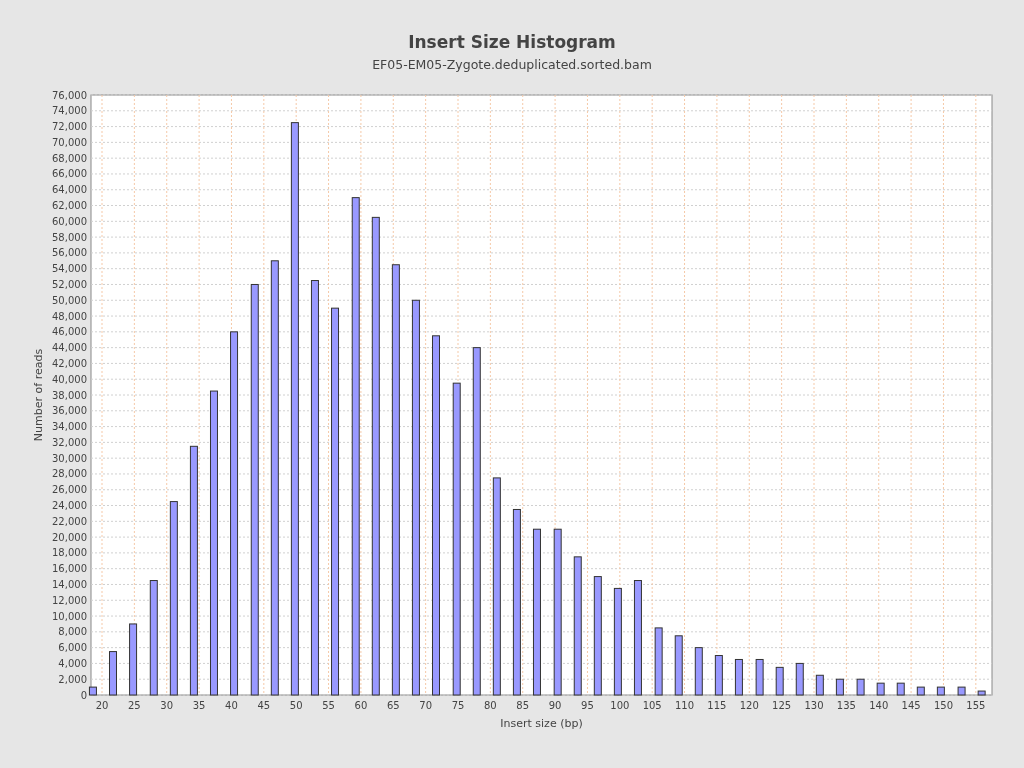 The width and height of the screenshot is (1024, 768). What do you see at coordinates (620, 705) in the screenshot?
I see `x-tick-label: 100` at bounding box center [620, 705].